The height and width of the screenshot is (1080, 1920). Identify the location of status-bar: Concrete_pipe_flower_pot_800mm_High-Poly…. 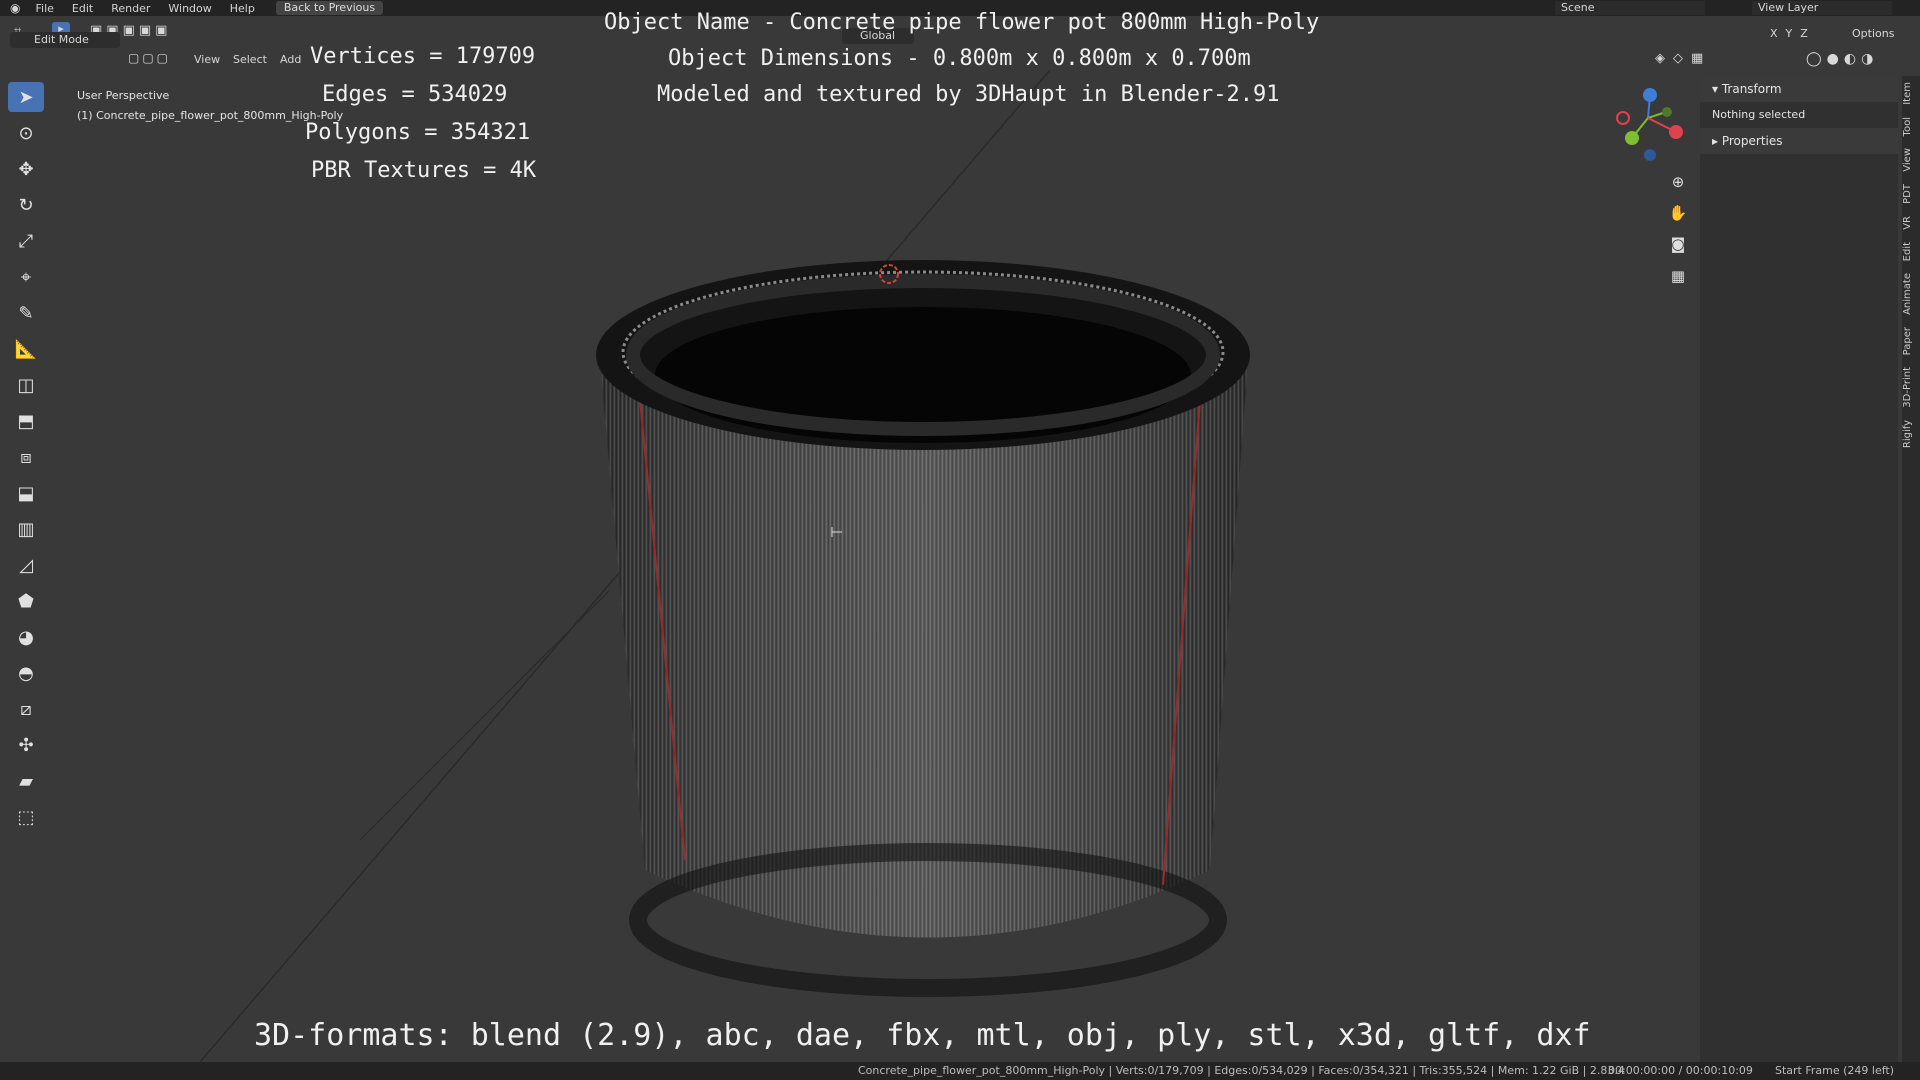
(960, 1071).